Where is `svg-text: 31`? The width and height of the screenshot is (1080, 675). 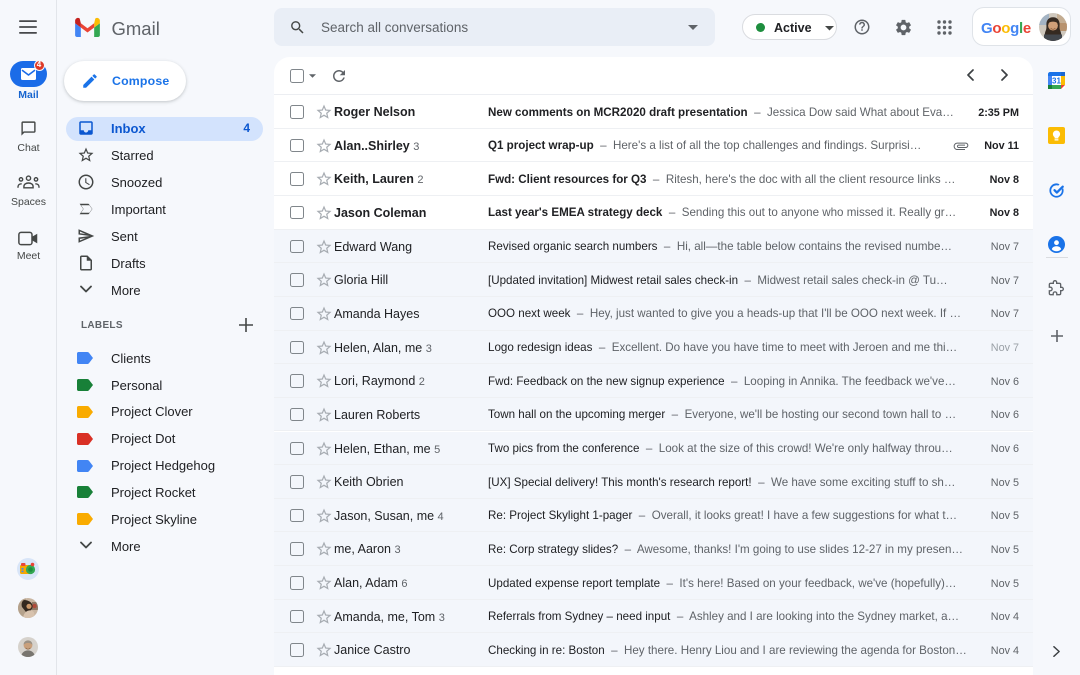
svg-text: 31 is located at coordinates (1056, 81).